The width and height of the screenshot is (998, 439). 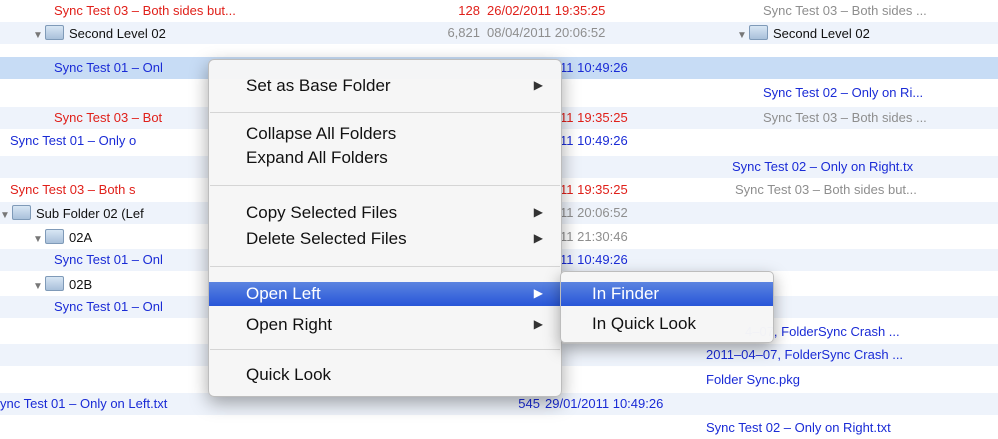 What do you see at coordinates (546, 10) in the screenshot?
I see `file-date: 26/02/2011 19:35:25` at bounding box center [546, 10].